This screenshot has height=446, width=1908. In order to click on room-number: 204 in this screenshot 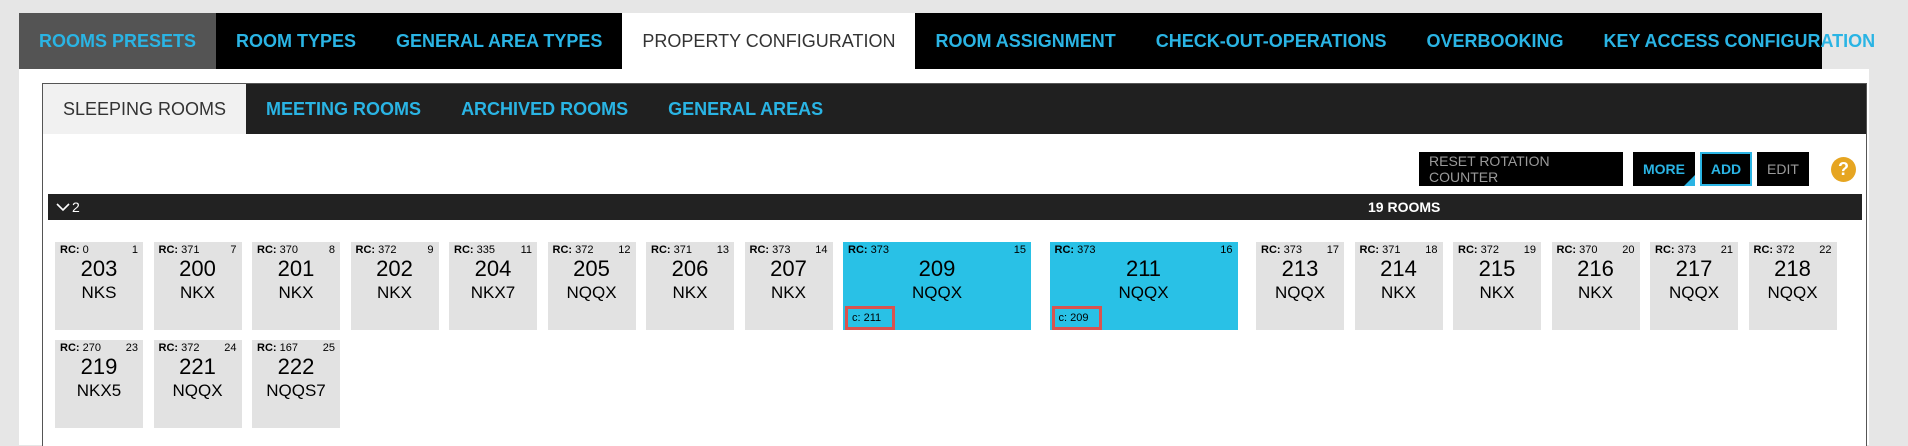, I will do `click(493, 268)`.